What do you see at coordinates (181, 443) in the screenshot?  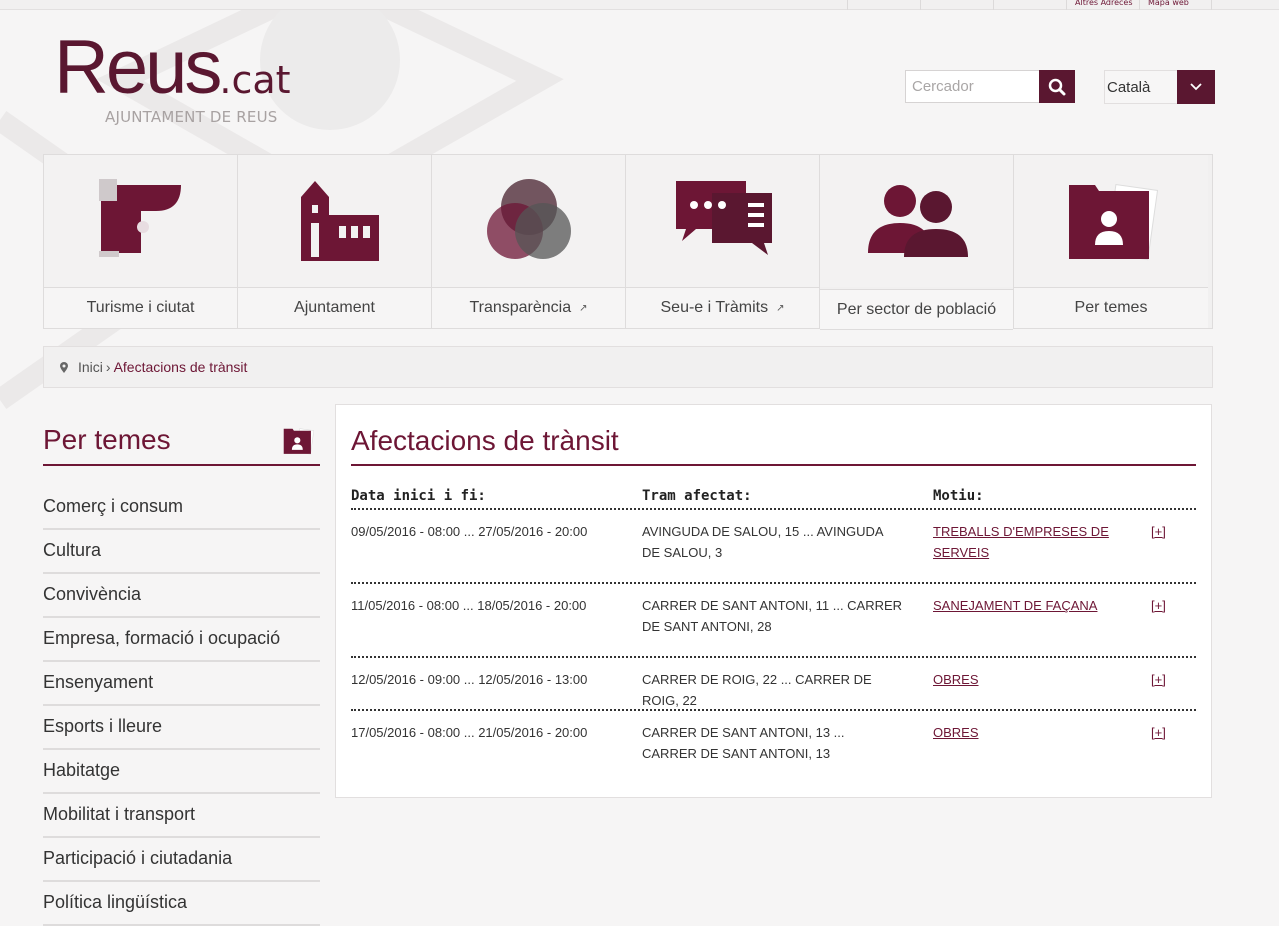 I see `sidebar-header: Per temes` at bounding box center [181, 443].